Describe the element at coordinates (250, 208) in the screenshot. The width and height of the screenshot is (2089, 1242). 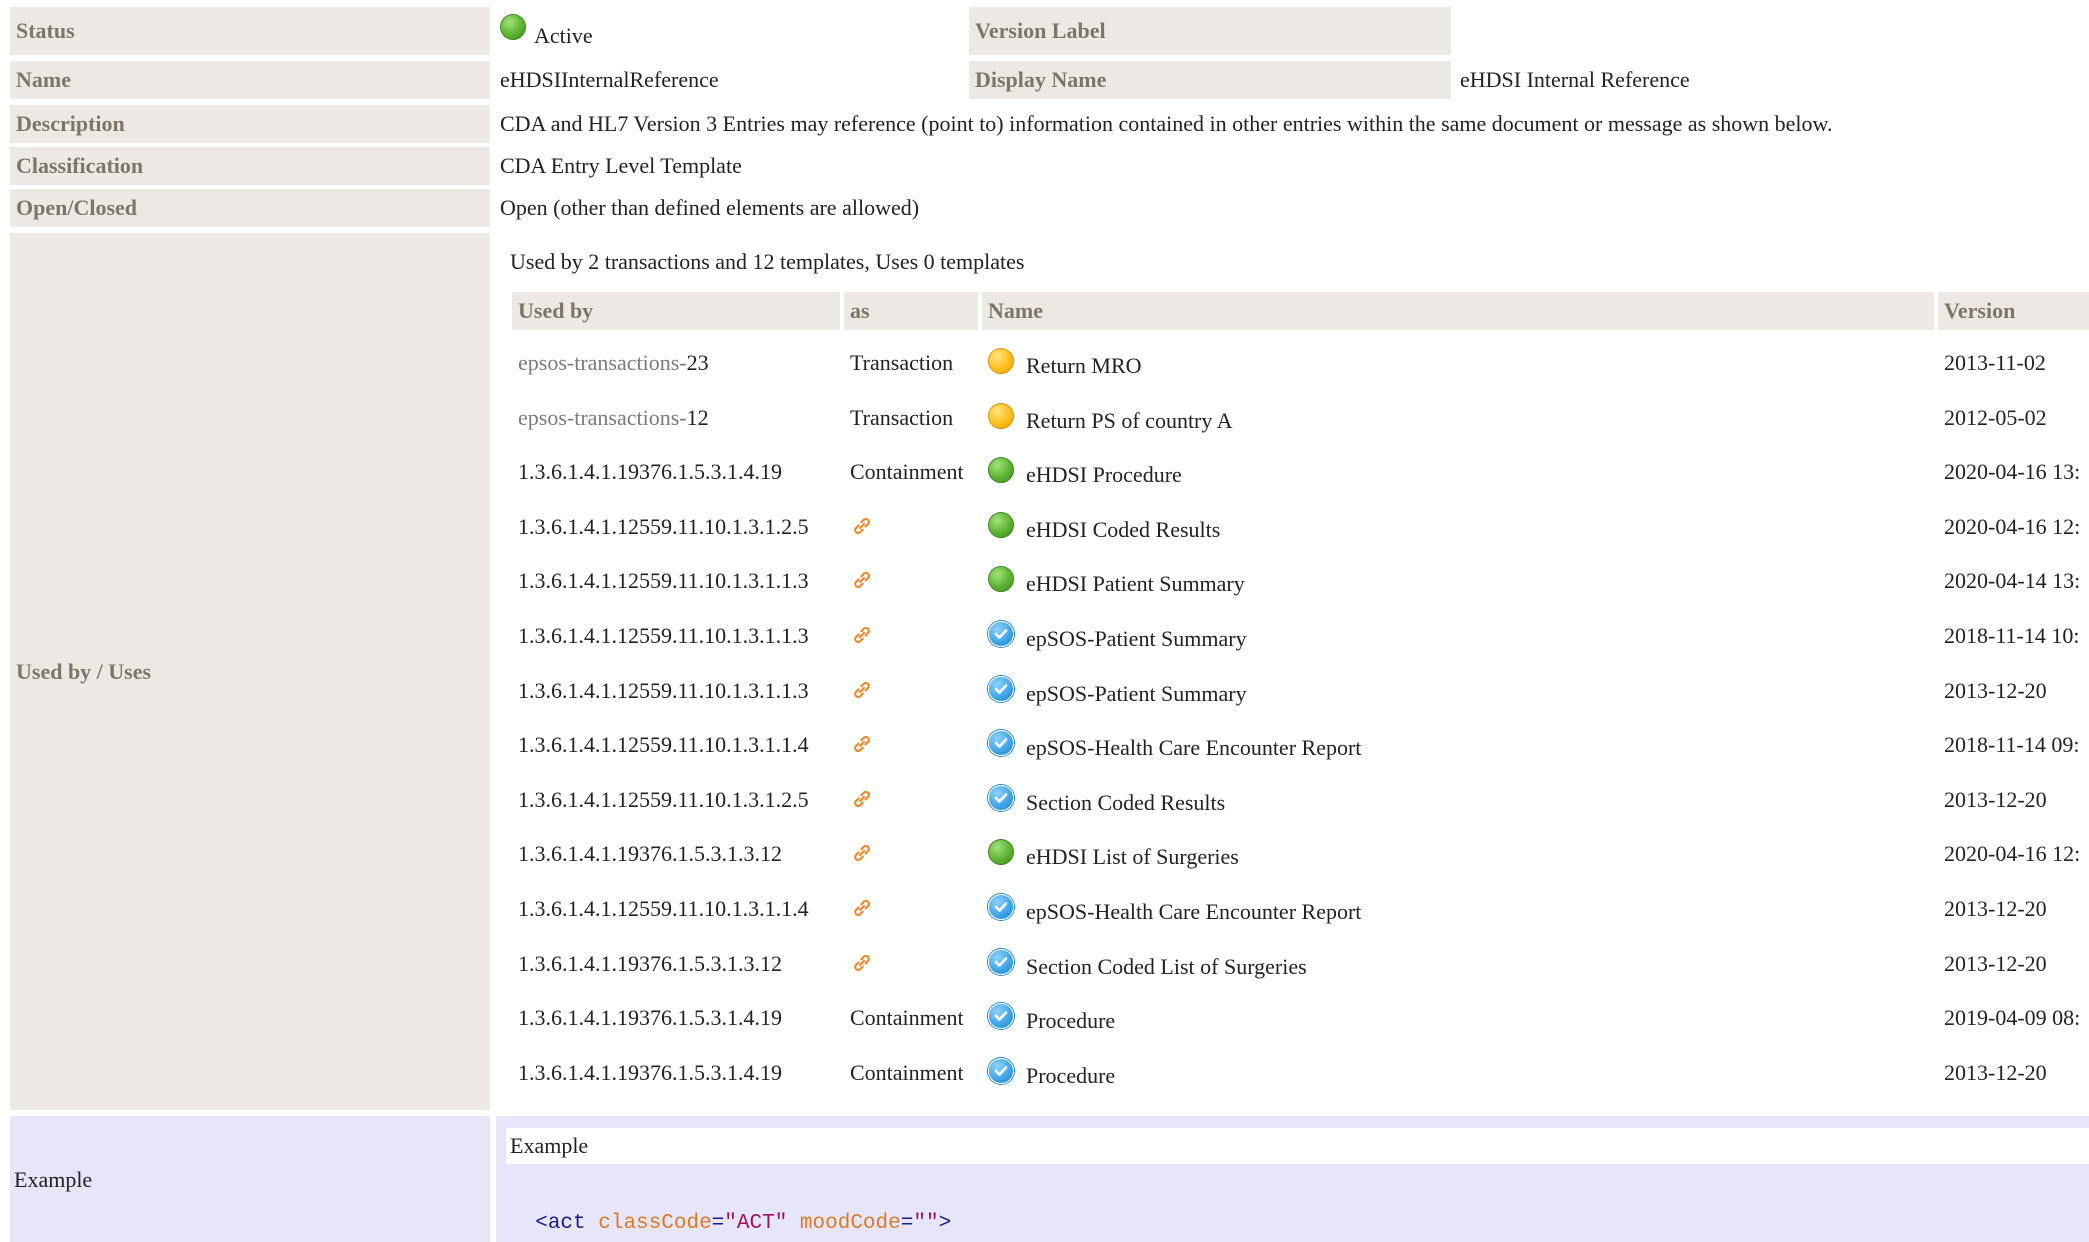
I see `open-closed-label: Open/Closed` at that location.